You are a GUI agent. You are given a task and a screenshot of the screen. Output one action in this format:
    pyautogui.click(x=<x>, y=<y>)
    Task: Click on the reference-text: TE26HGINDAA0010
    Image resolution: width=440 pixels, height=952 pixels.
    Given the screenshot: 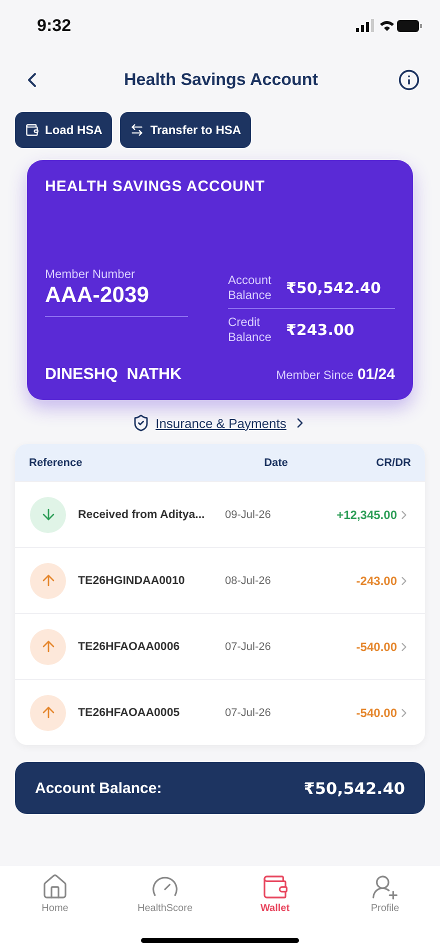 What is the action you would take?
    pyautogui.click(x=132, y=580)
    